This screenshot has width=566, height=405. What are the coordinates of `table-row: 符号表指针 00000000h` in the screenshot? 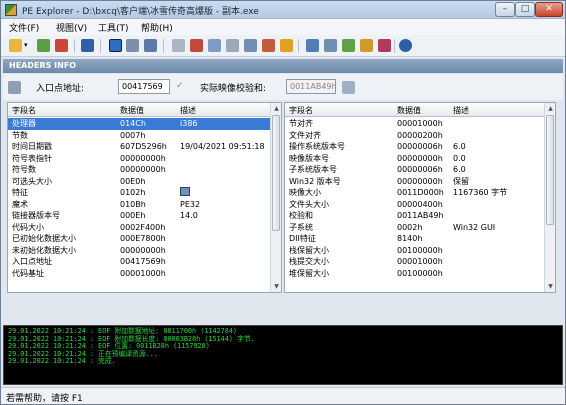 It's located at (144, 159).